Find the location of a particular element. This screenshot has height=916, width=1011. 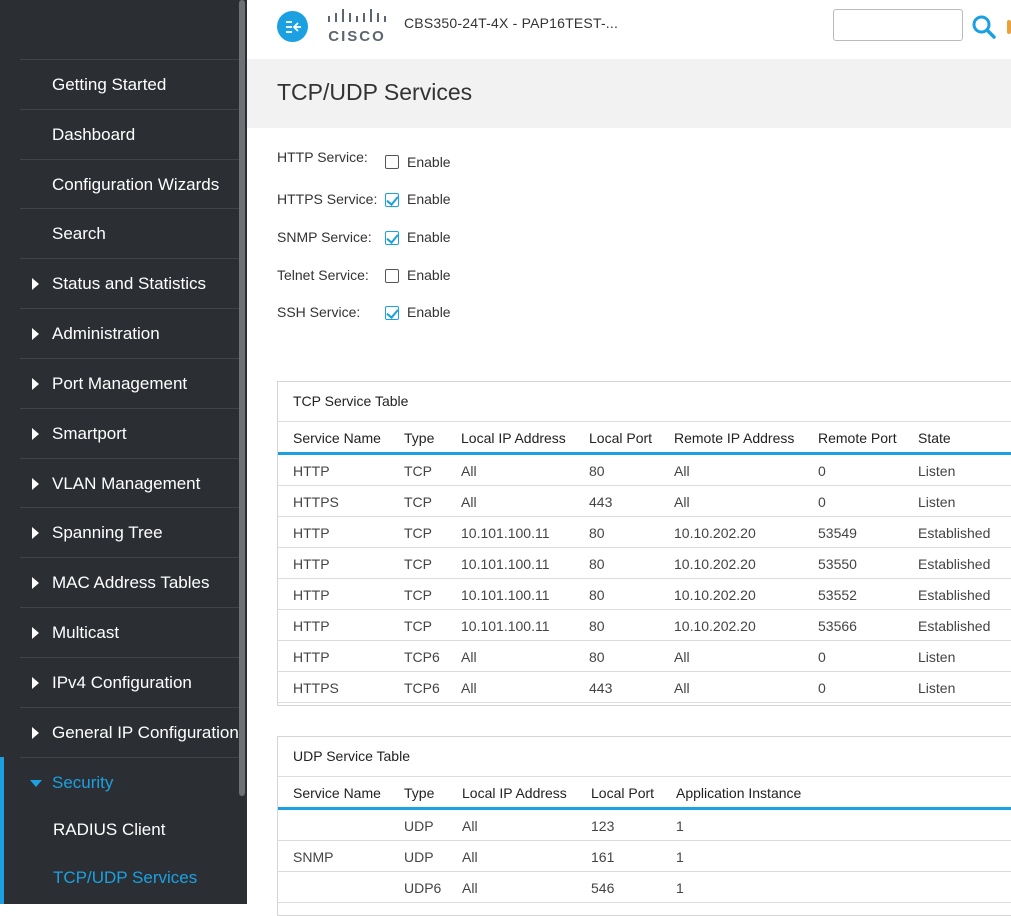

sidebar-item-dashboard: Dashboard is located at coordinates (129, 134).